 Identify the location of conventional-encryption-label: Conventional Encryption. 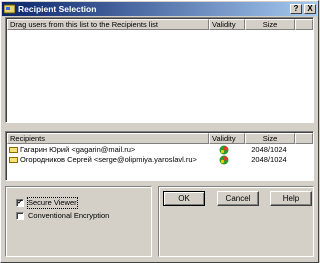
(68, 216).